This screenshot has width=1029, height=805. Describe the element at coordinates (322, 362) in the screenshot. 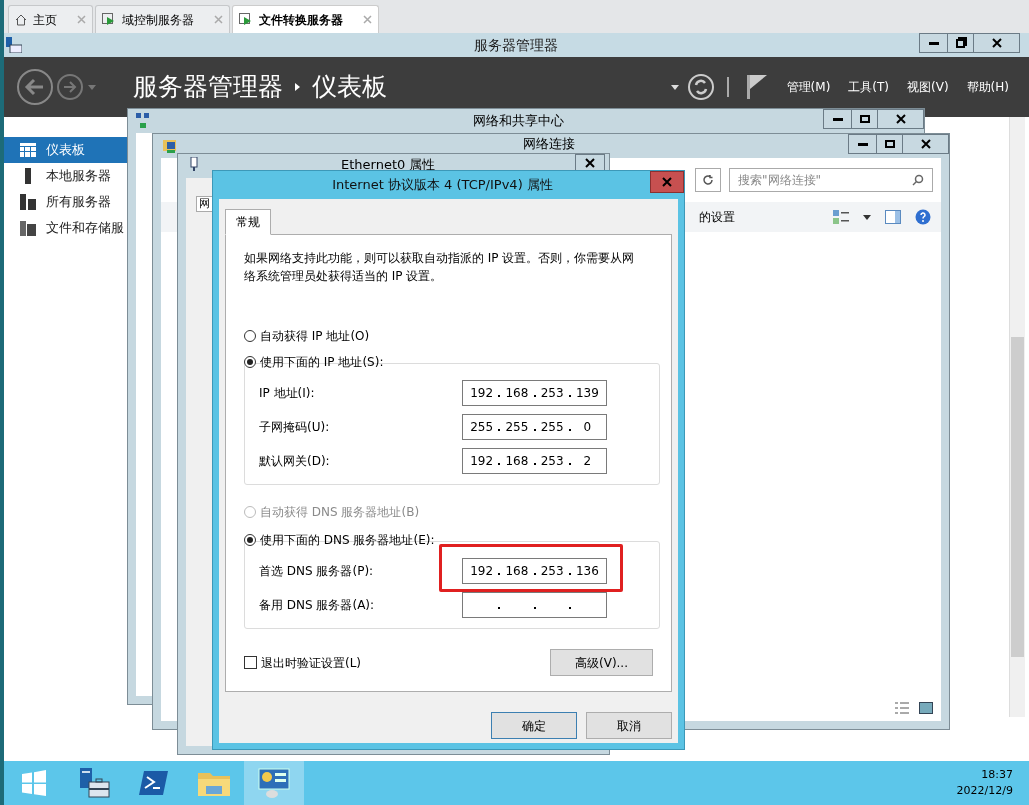

I see `radio-label: 使用下面的 IP 地址(S):` at that location.